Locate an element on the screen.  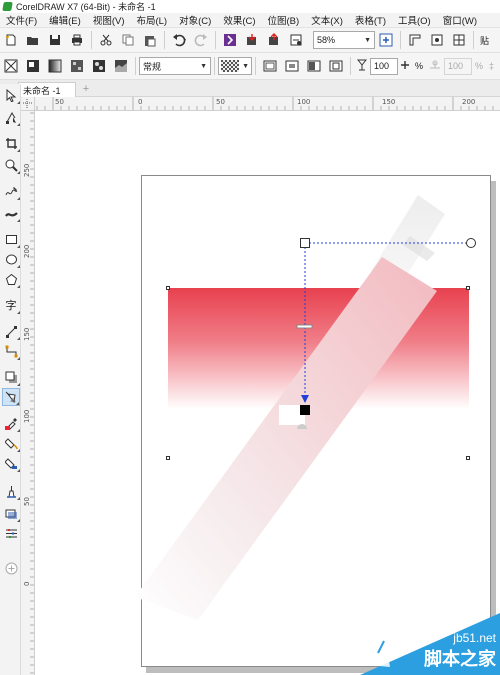
corel-connect-icon is located at coordinates (230, 40).